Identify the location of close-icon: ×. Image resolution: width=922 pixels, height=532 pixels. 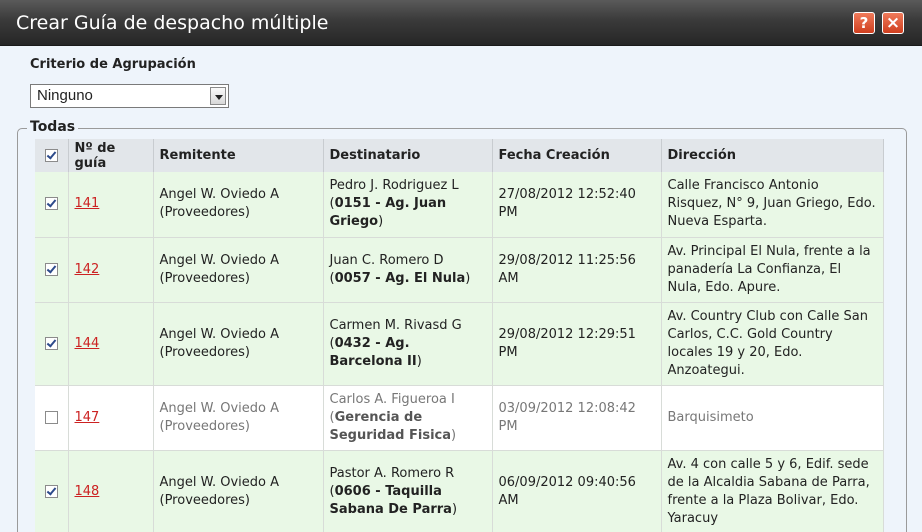
(893, 23).